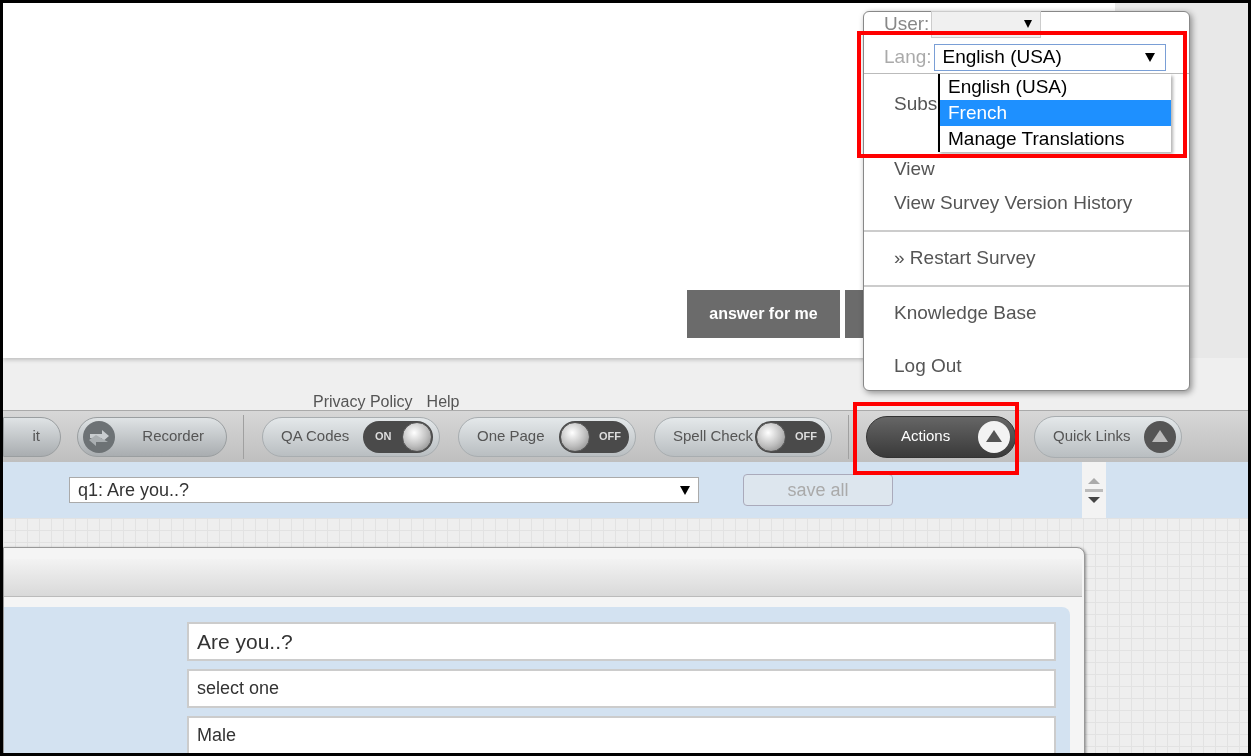 This screenshot has height=756, width=1251. Describe the element at coordinates (1108, 436) in the screenshot. I see `menu-button: Quick Links` at that location.